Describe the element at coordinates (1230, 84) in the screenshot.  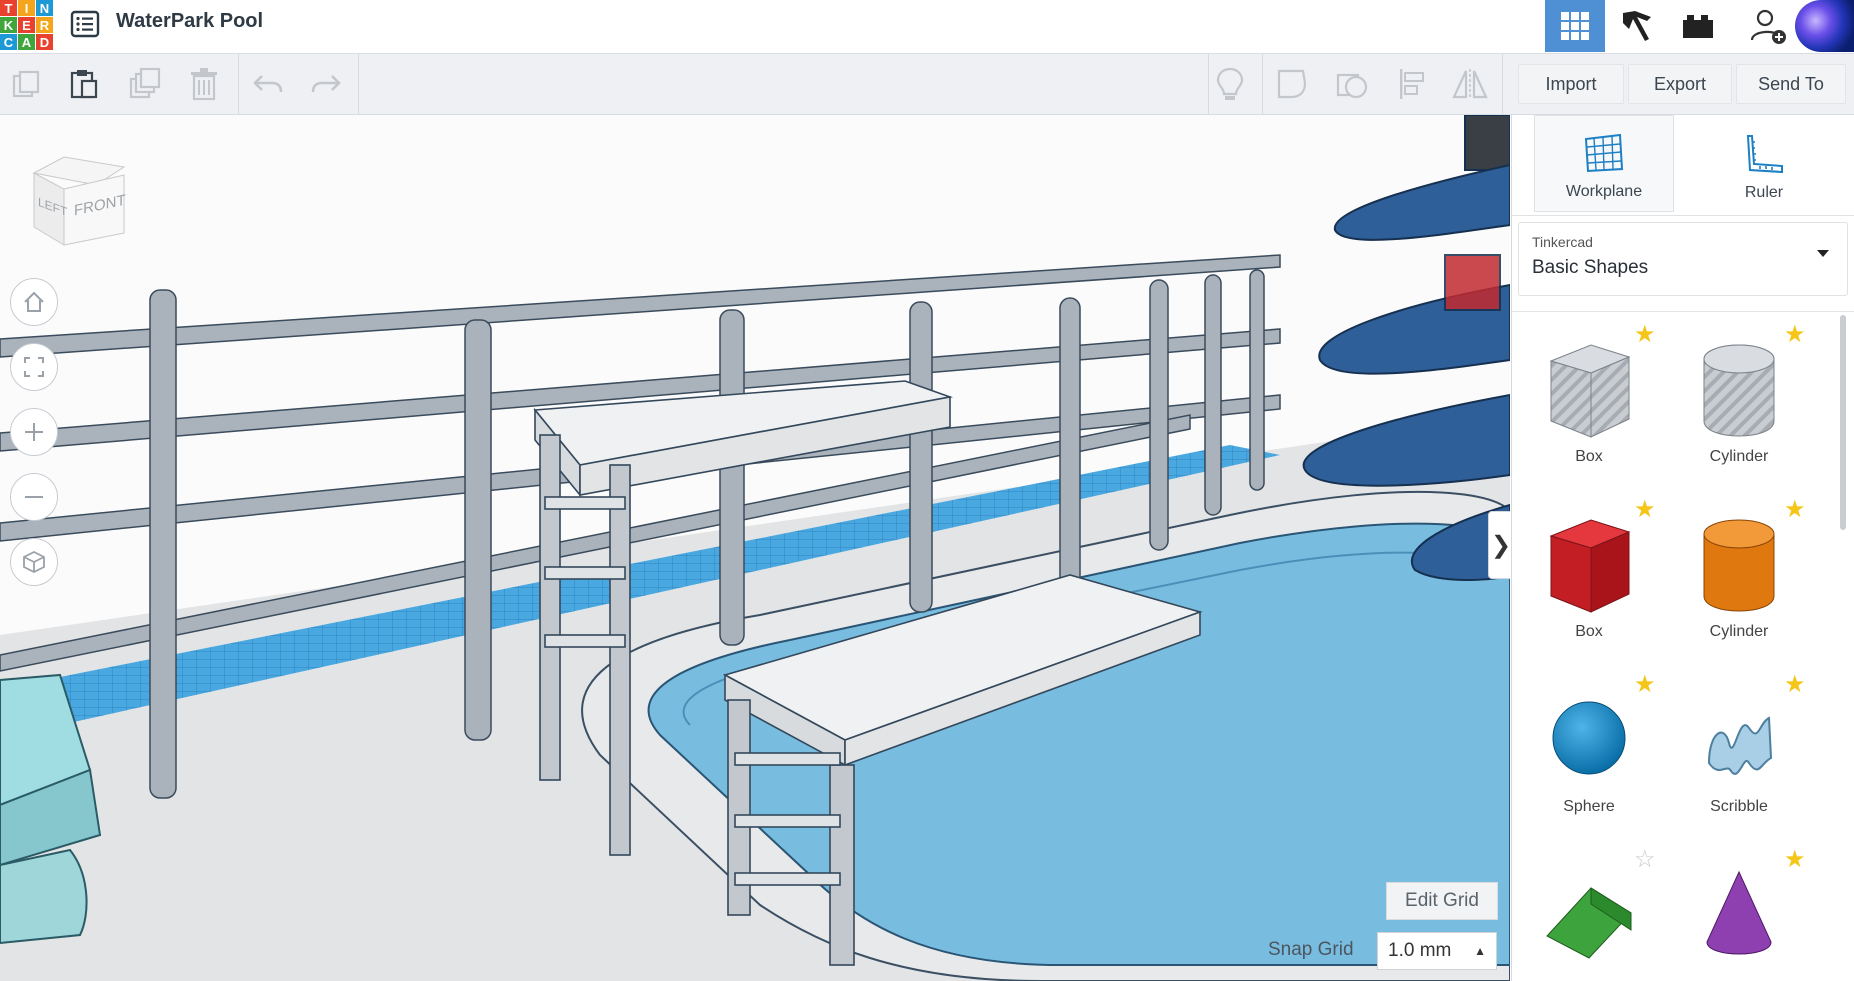
I see `notes-icon` at that location.